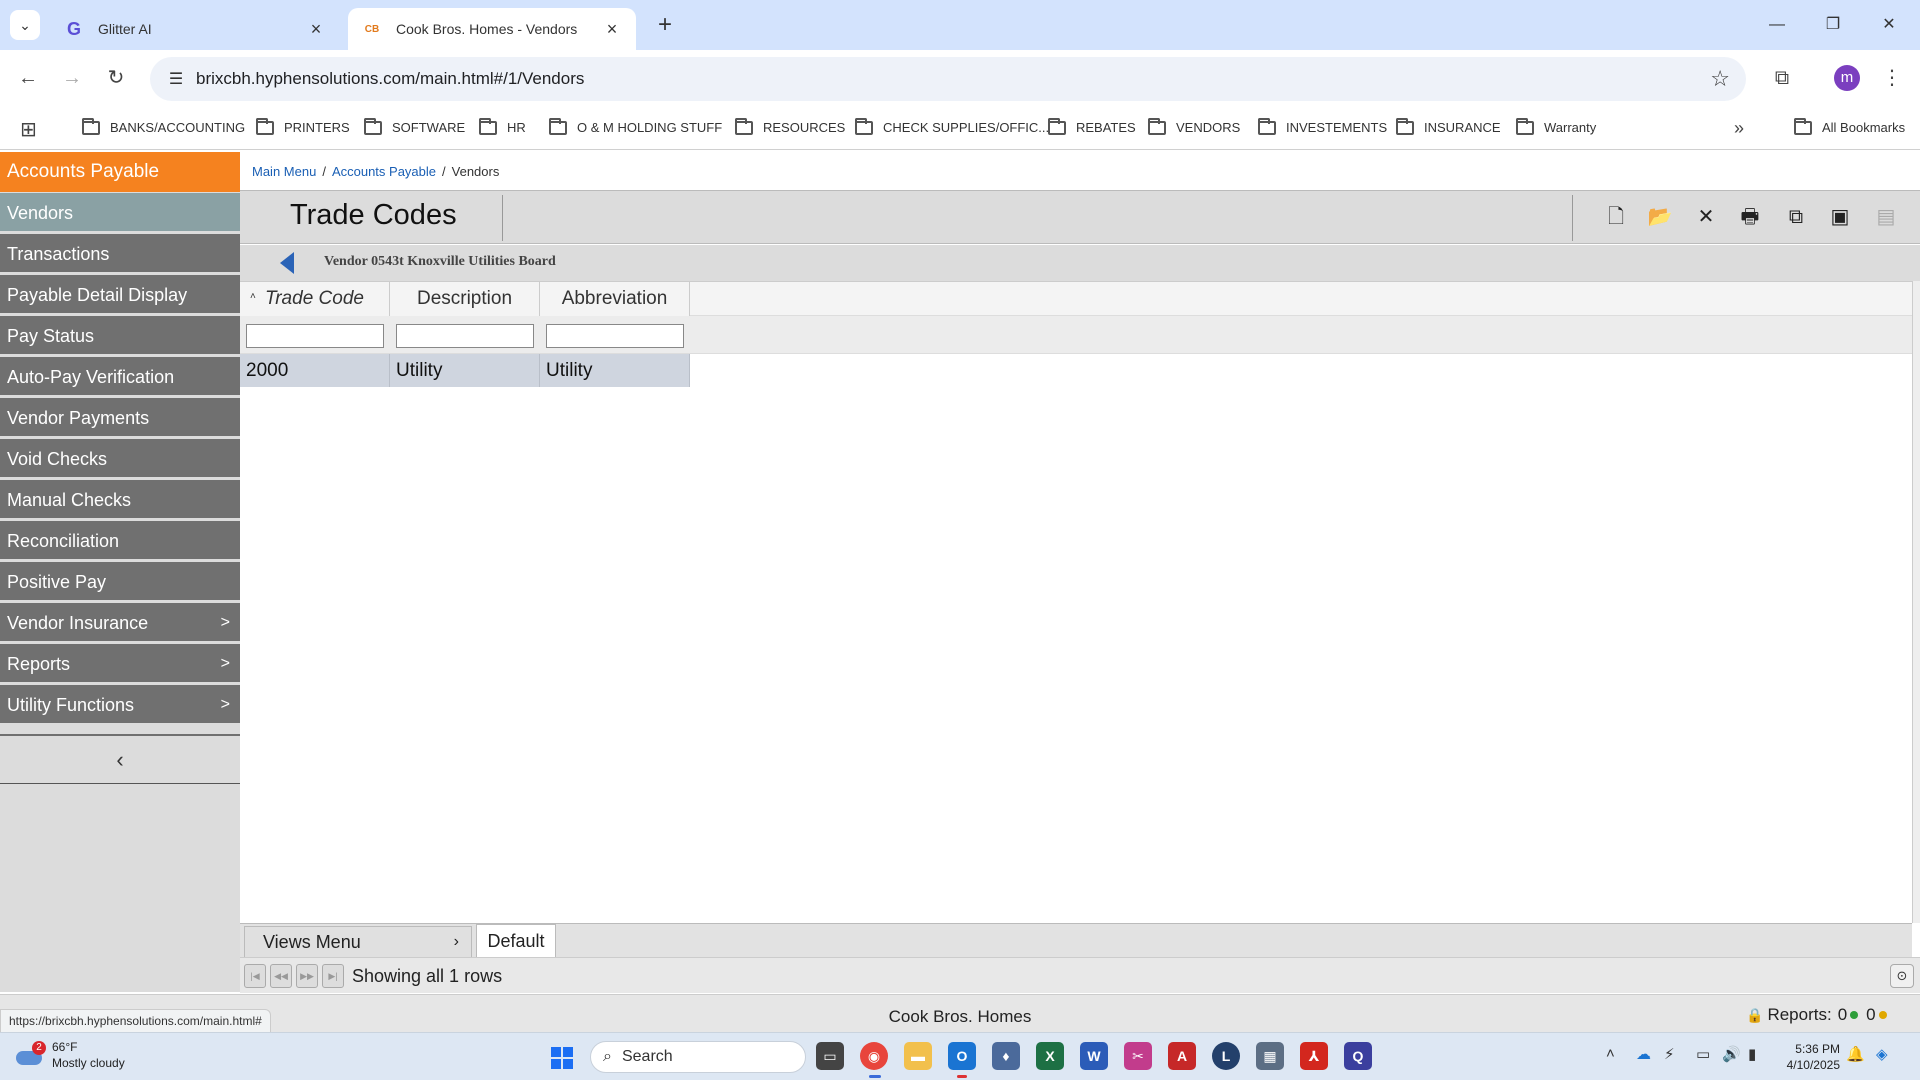  I want to click on excel-icon: X, so click(1050, 1056).